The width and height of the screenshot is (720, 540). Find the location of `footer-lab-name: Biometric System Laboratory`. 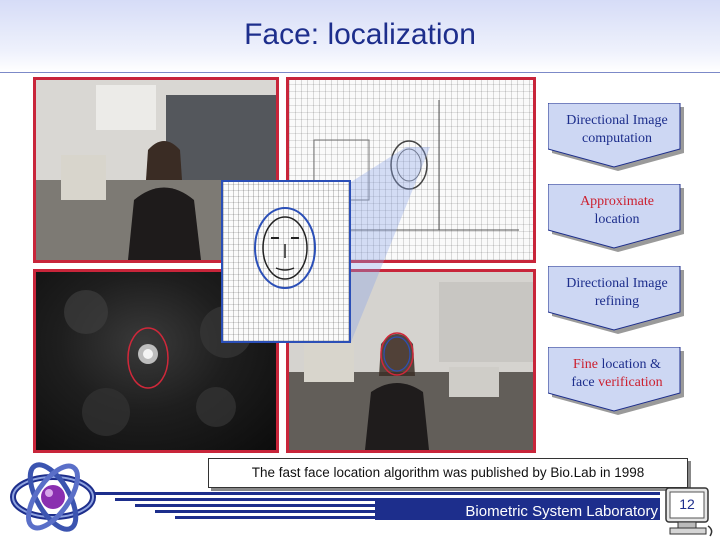

footer-lab-name: Biometric System Laboratory is located at coordinates (561, 511).